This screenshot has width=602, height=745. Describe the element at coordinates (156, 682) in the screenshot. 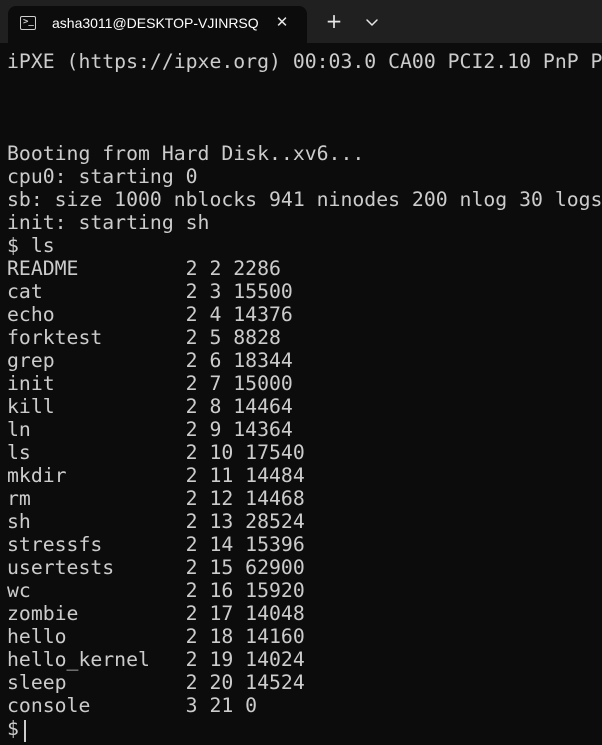

I see `terminal-line: sleep 2 20 14524` at that location.